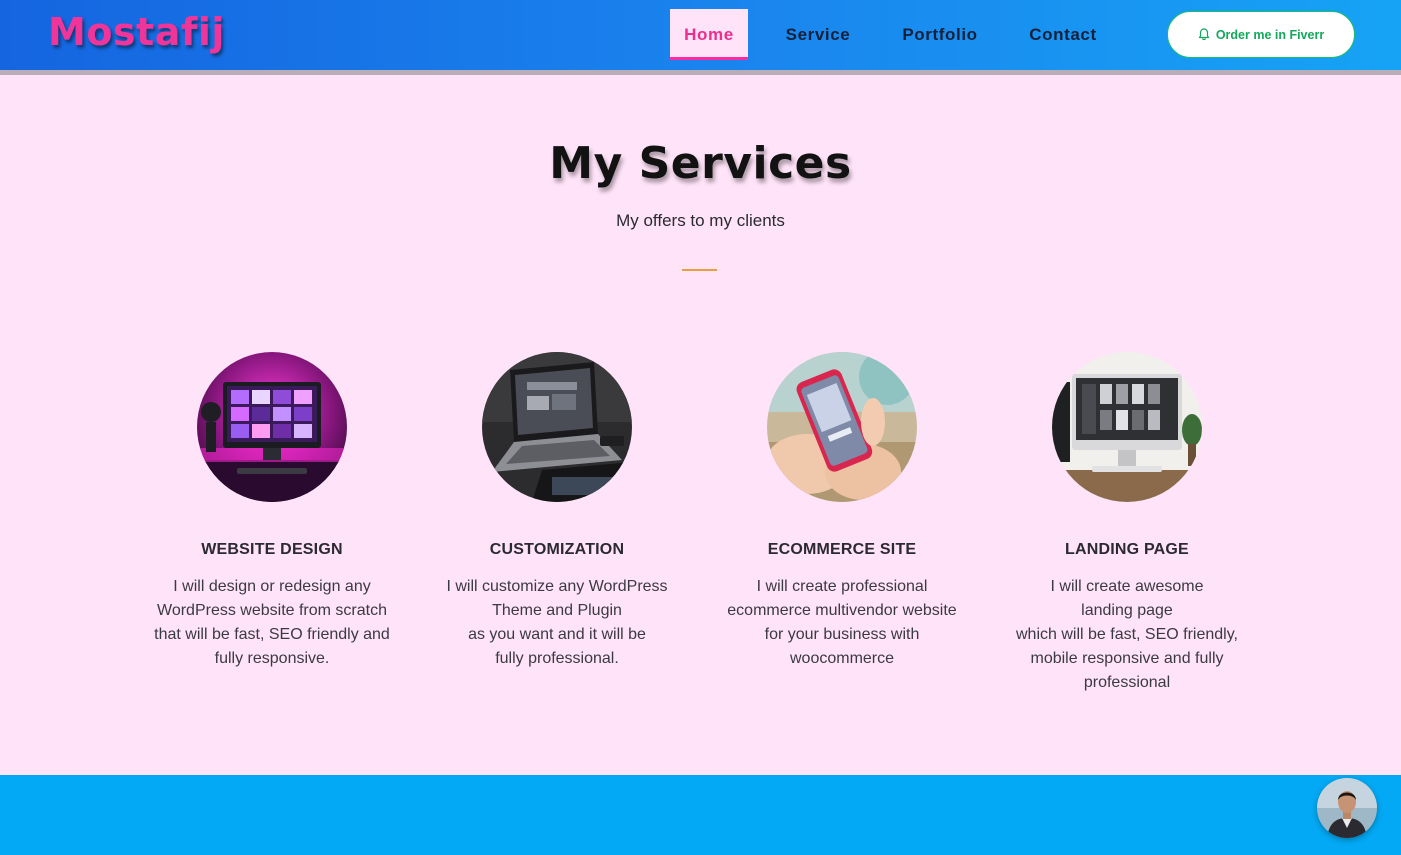 The height and width of the screenshot is (855, 1401). Describe the element at coordinates (557, 549) in the screenshot. I see `service-card-title: CUSTOMIZATION` at that location.